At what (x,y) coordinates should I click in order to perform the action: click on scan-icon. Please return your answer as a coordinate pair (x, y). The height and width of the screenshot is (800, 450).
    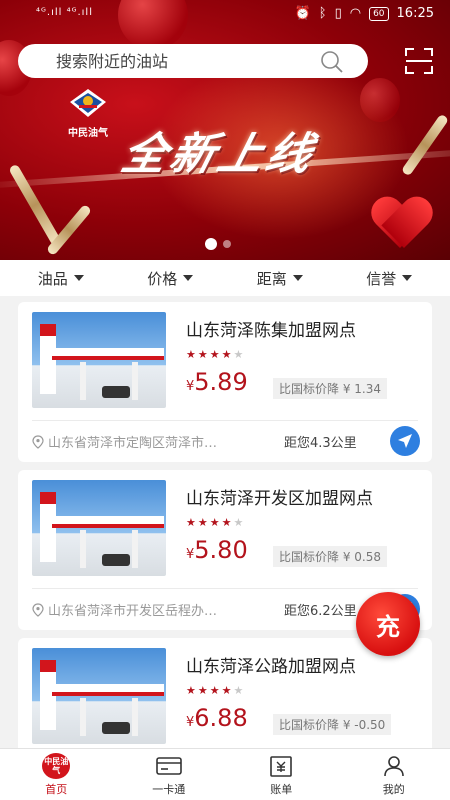
    Looking at the image, I should click on (419, 61).